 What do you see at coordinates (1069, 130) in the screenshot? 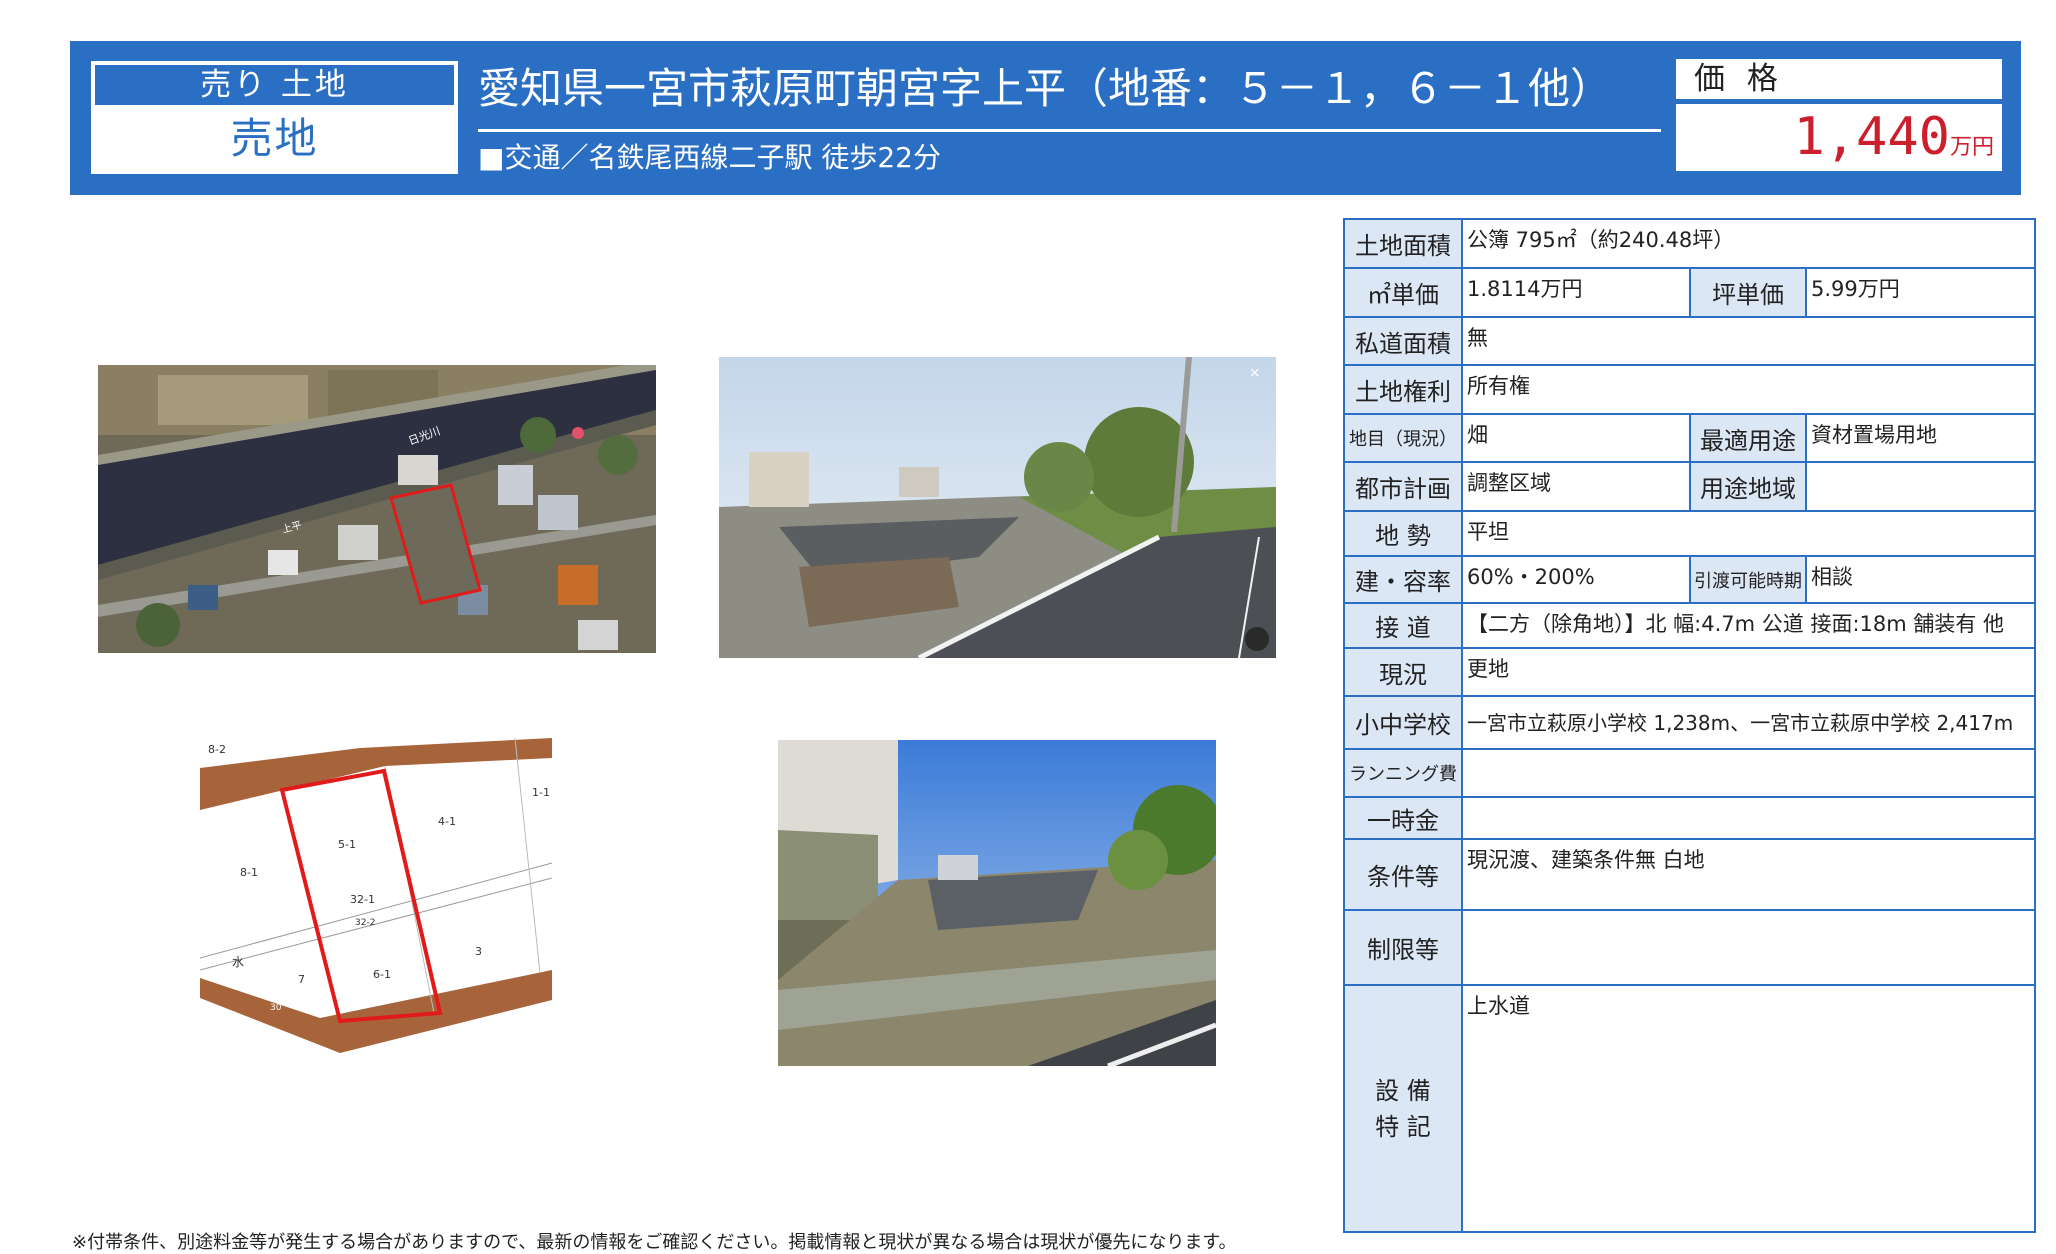
I see `address-divider` at bounding box center [1069, 130].